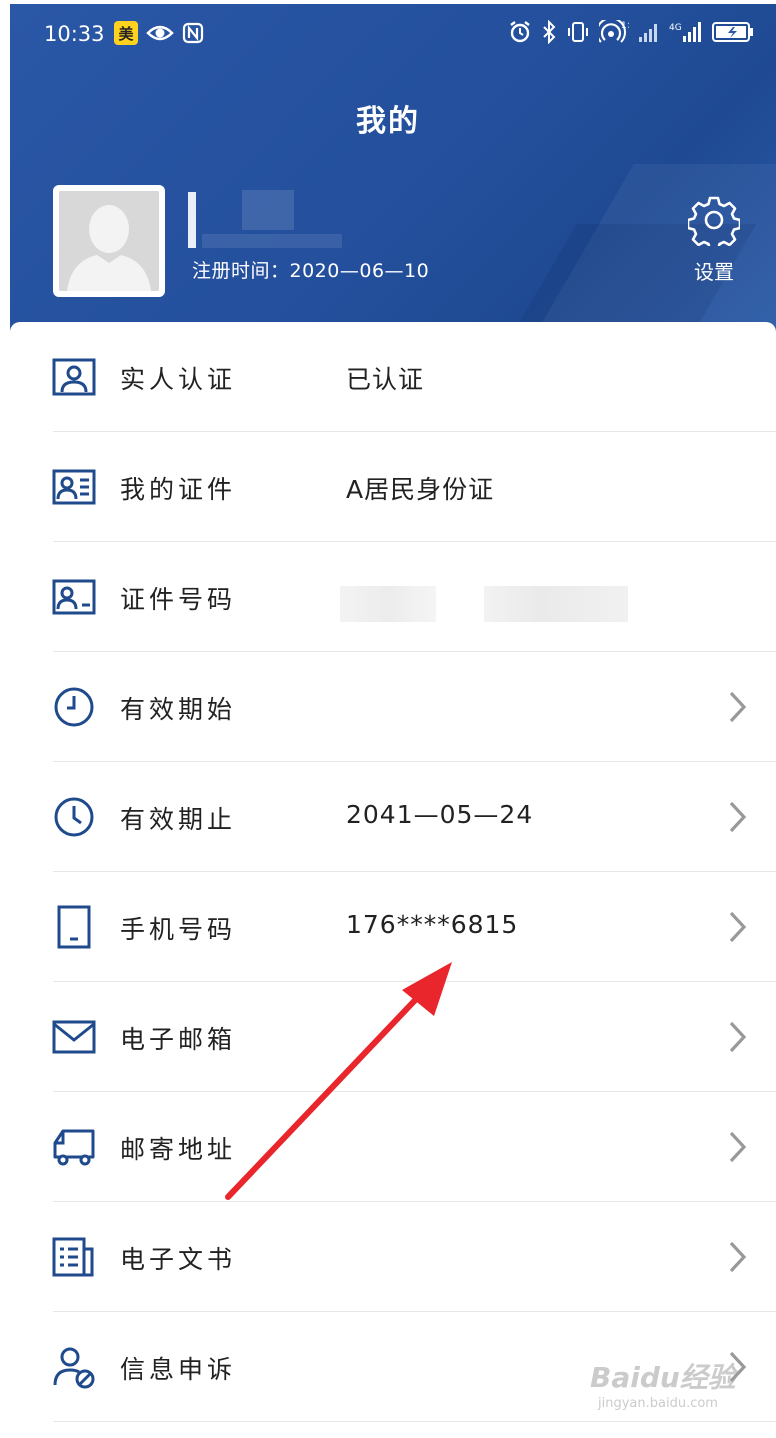 This screenshot has width=776, height=1438. I want to click on svg-text: 1×, so click(625, 26).